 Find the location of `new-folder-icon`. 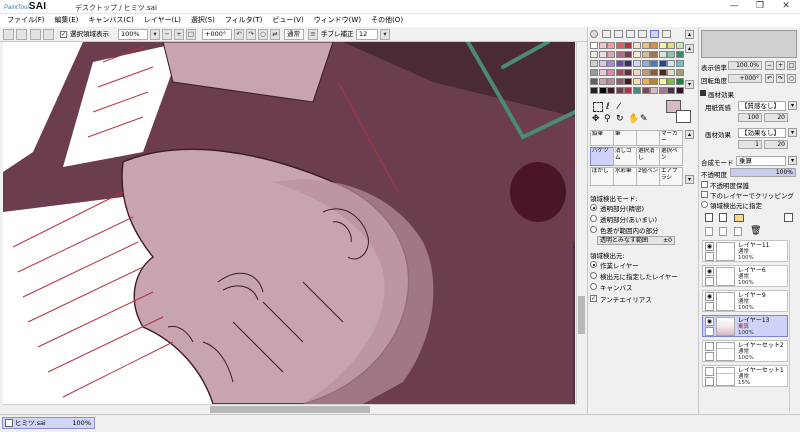

new-folder-icon is located at coordinates (739, 218).